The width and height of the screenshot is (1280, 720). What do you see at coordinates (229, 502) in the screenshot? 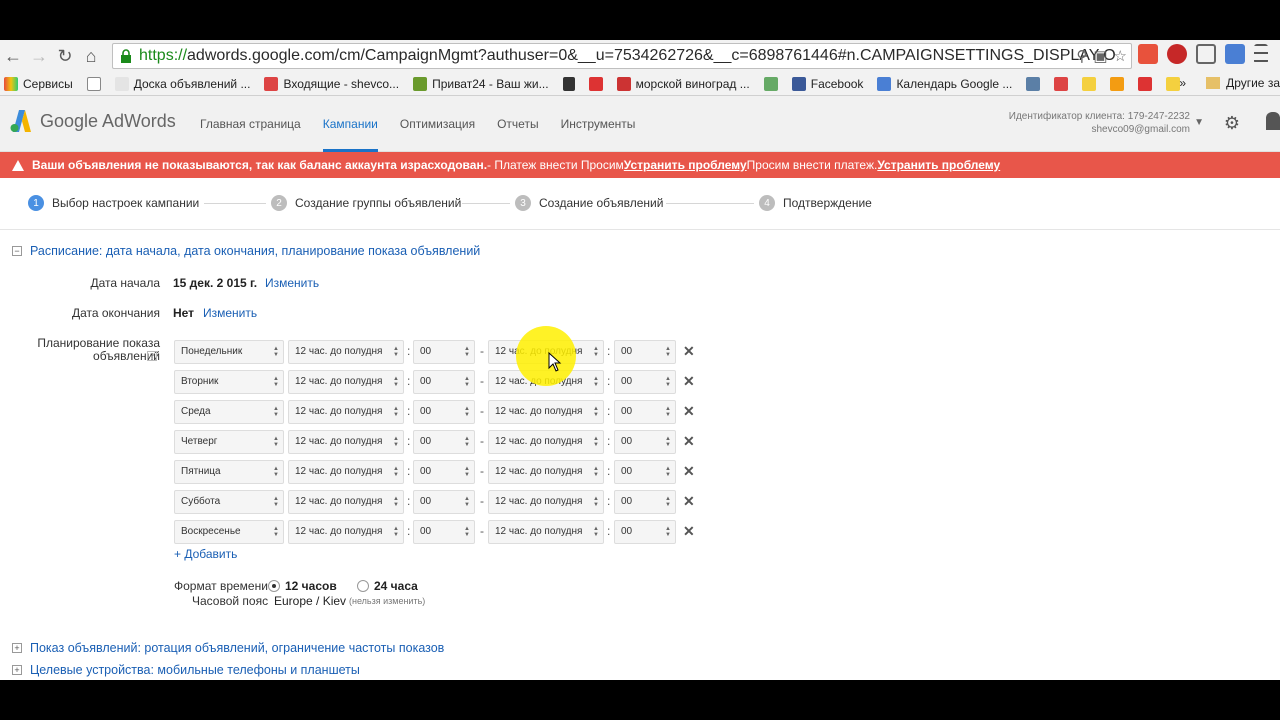
I see `day-select: Суббота ▲▼` at bounding box center [229, 502].